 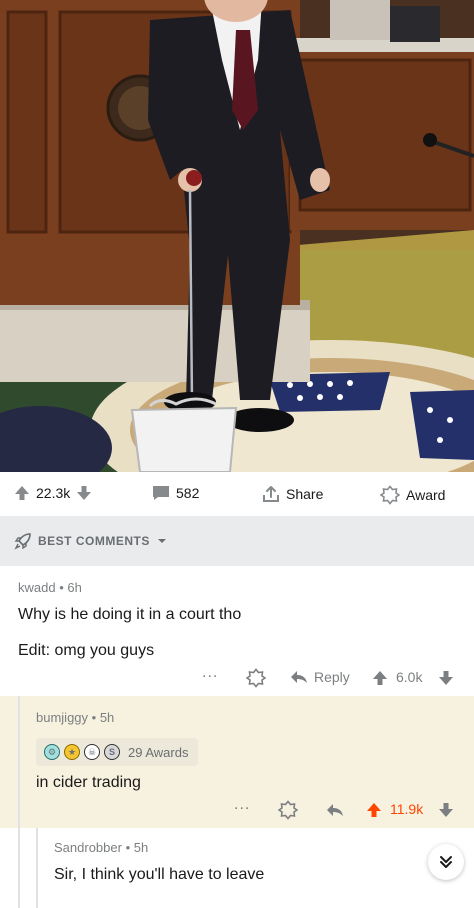 What do you see at coordinates (37, 587) in the screenshot?
I see `comment-author: kwadd` at bounding box center [37, 587].